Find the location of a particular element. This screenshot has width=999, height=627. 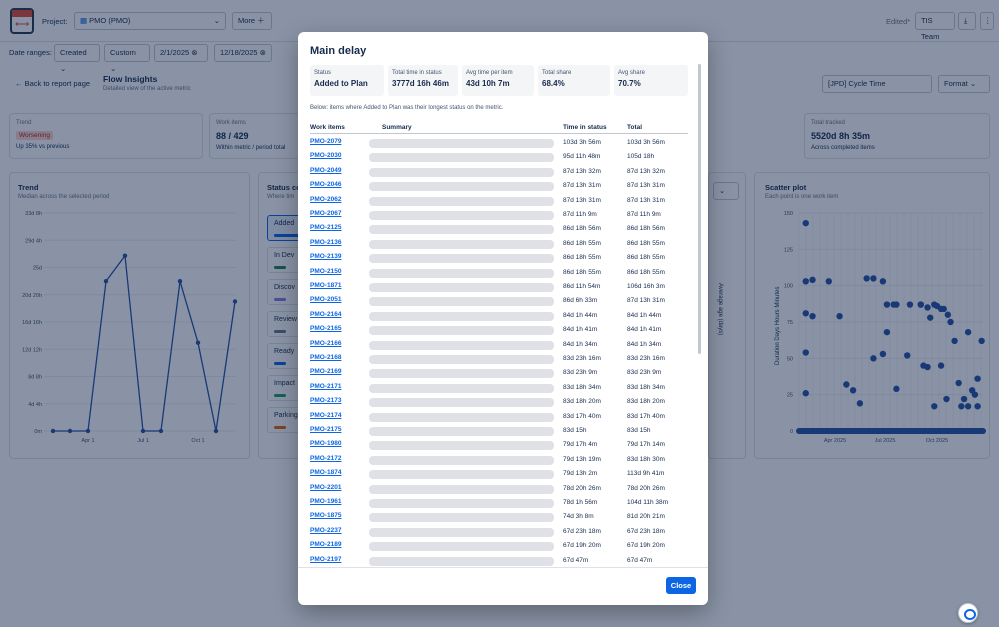

work-item-link: PMO-2062 is located at coordinates (325, 199).